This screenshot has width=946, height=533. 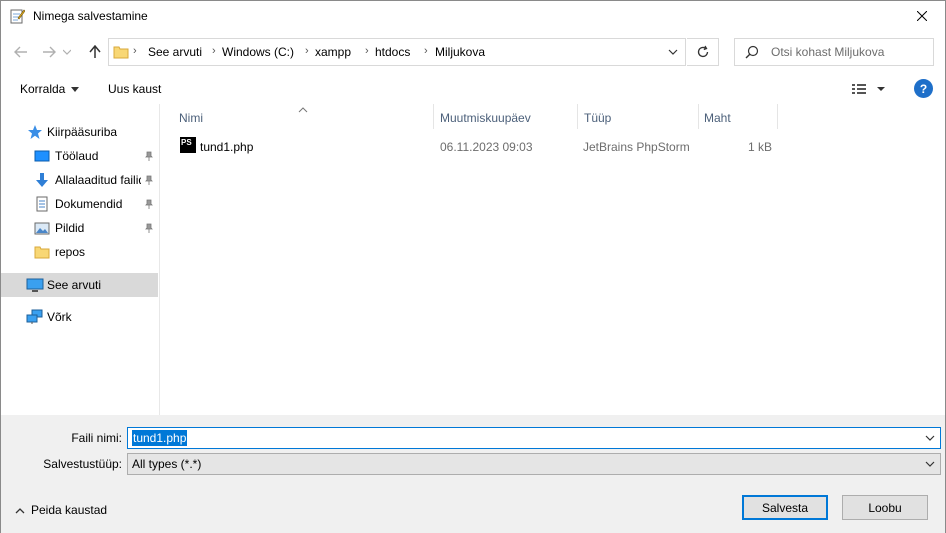 What do you see at coordinates (75, 90) in the screenshot?
I see `caret-down-icon` at bounding box center [75, 90].